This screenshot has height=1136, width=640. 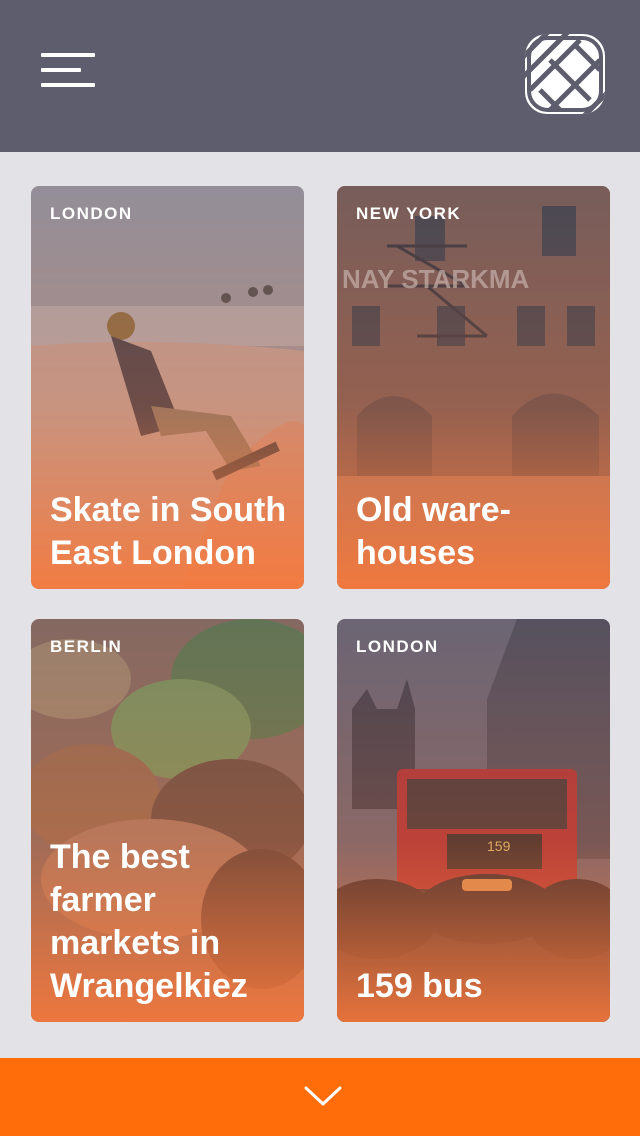 What do you see at coordinates (149, 921) in the screenshot?
I see `card-title: The best farmer markets in Wrangelkiez` at bounding box center [149, 921].